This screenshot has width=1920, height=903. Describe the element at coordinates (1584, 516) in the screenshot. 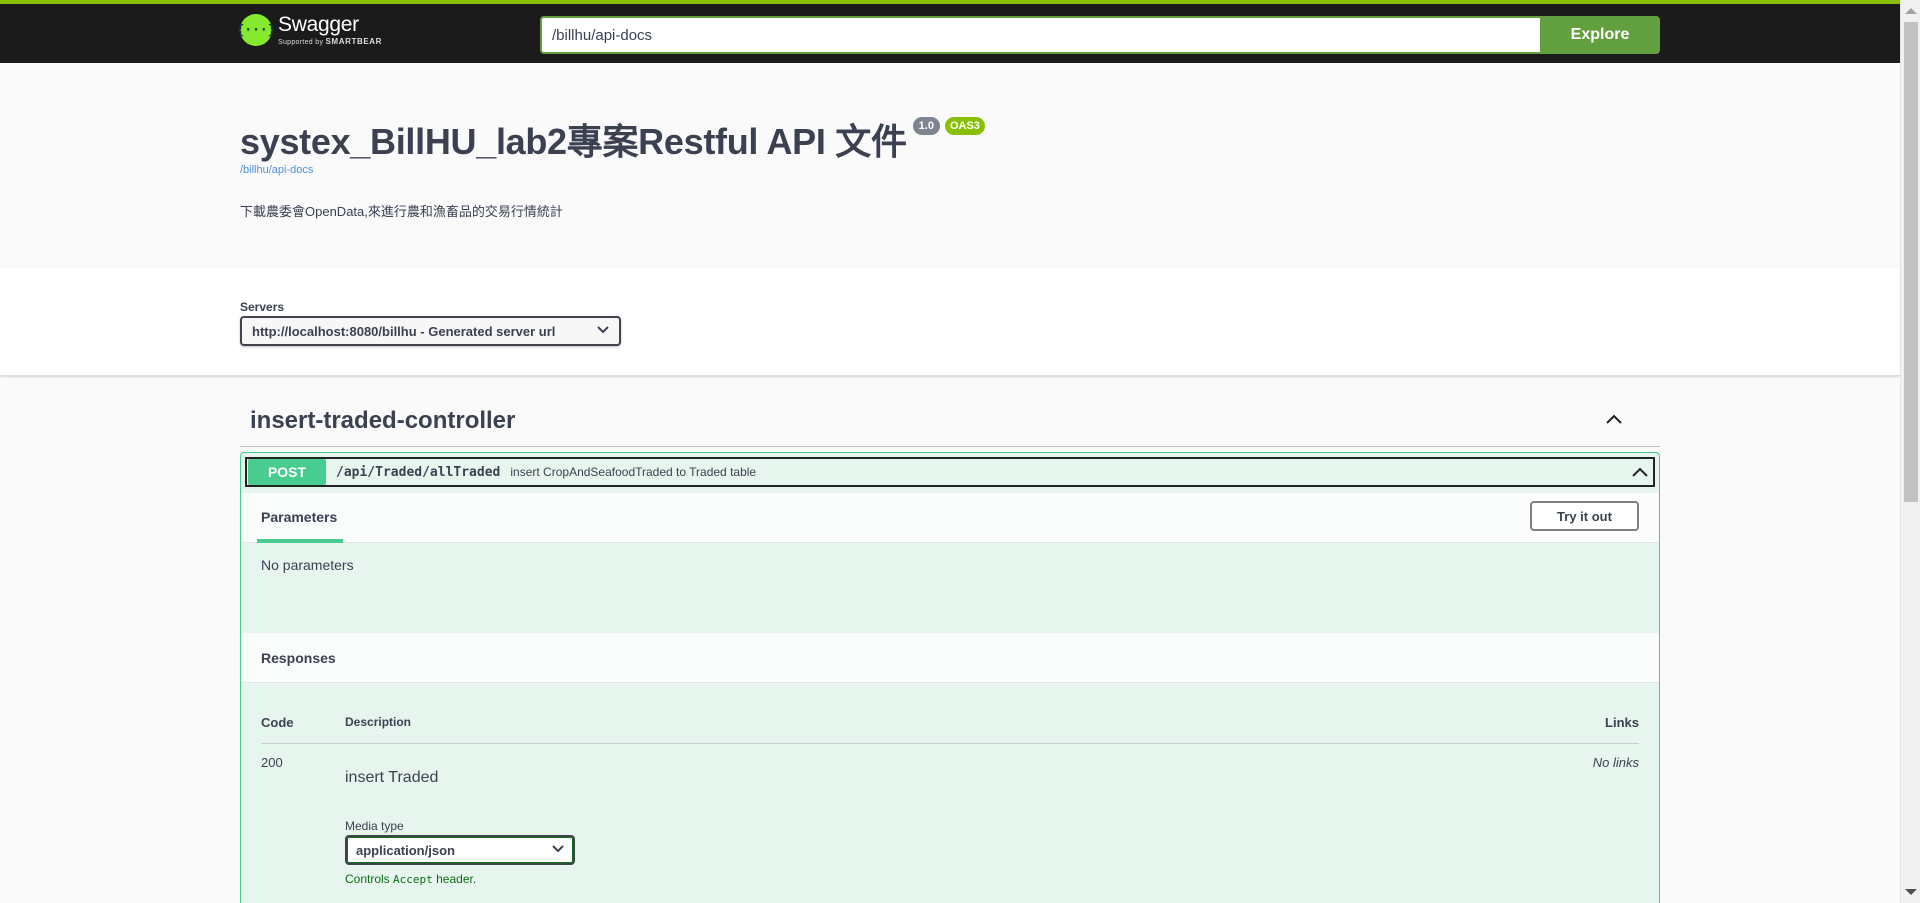

I see `try-it-out-button: Try it out` at that location.